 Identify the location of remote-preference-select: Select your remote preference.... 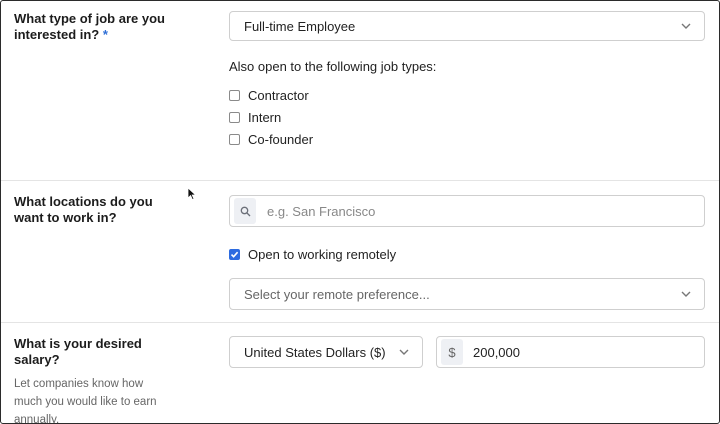
(467, 294).